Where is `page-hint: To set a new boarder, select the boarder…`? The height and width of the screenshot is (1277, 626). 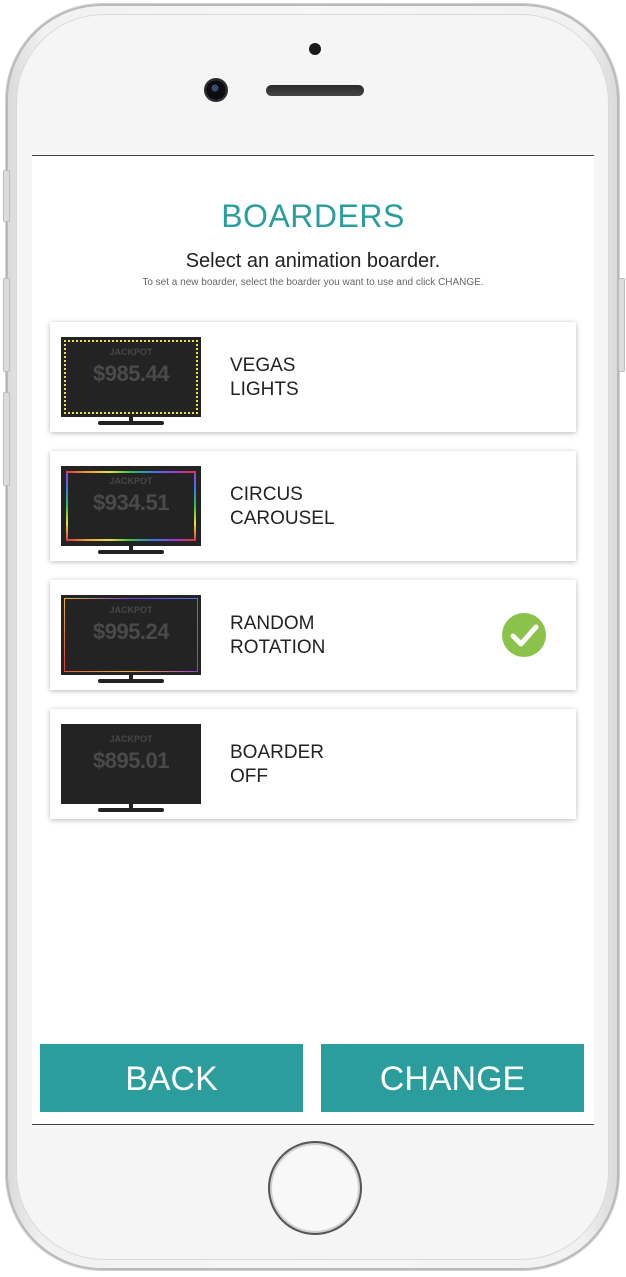
page-hint: To set a new boarder, select the boarder… is located at coordinates (313, 282).